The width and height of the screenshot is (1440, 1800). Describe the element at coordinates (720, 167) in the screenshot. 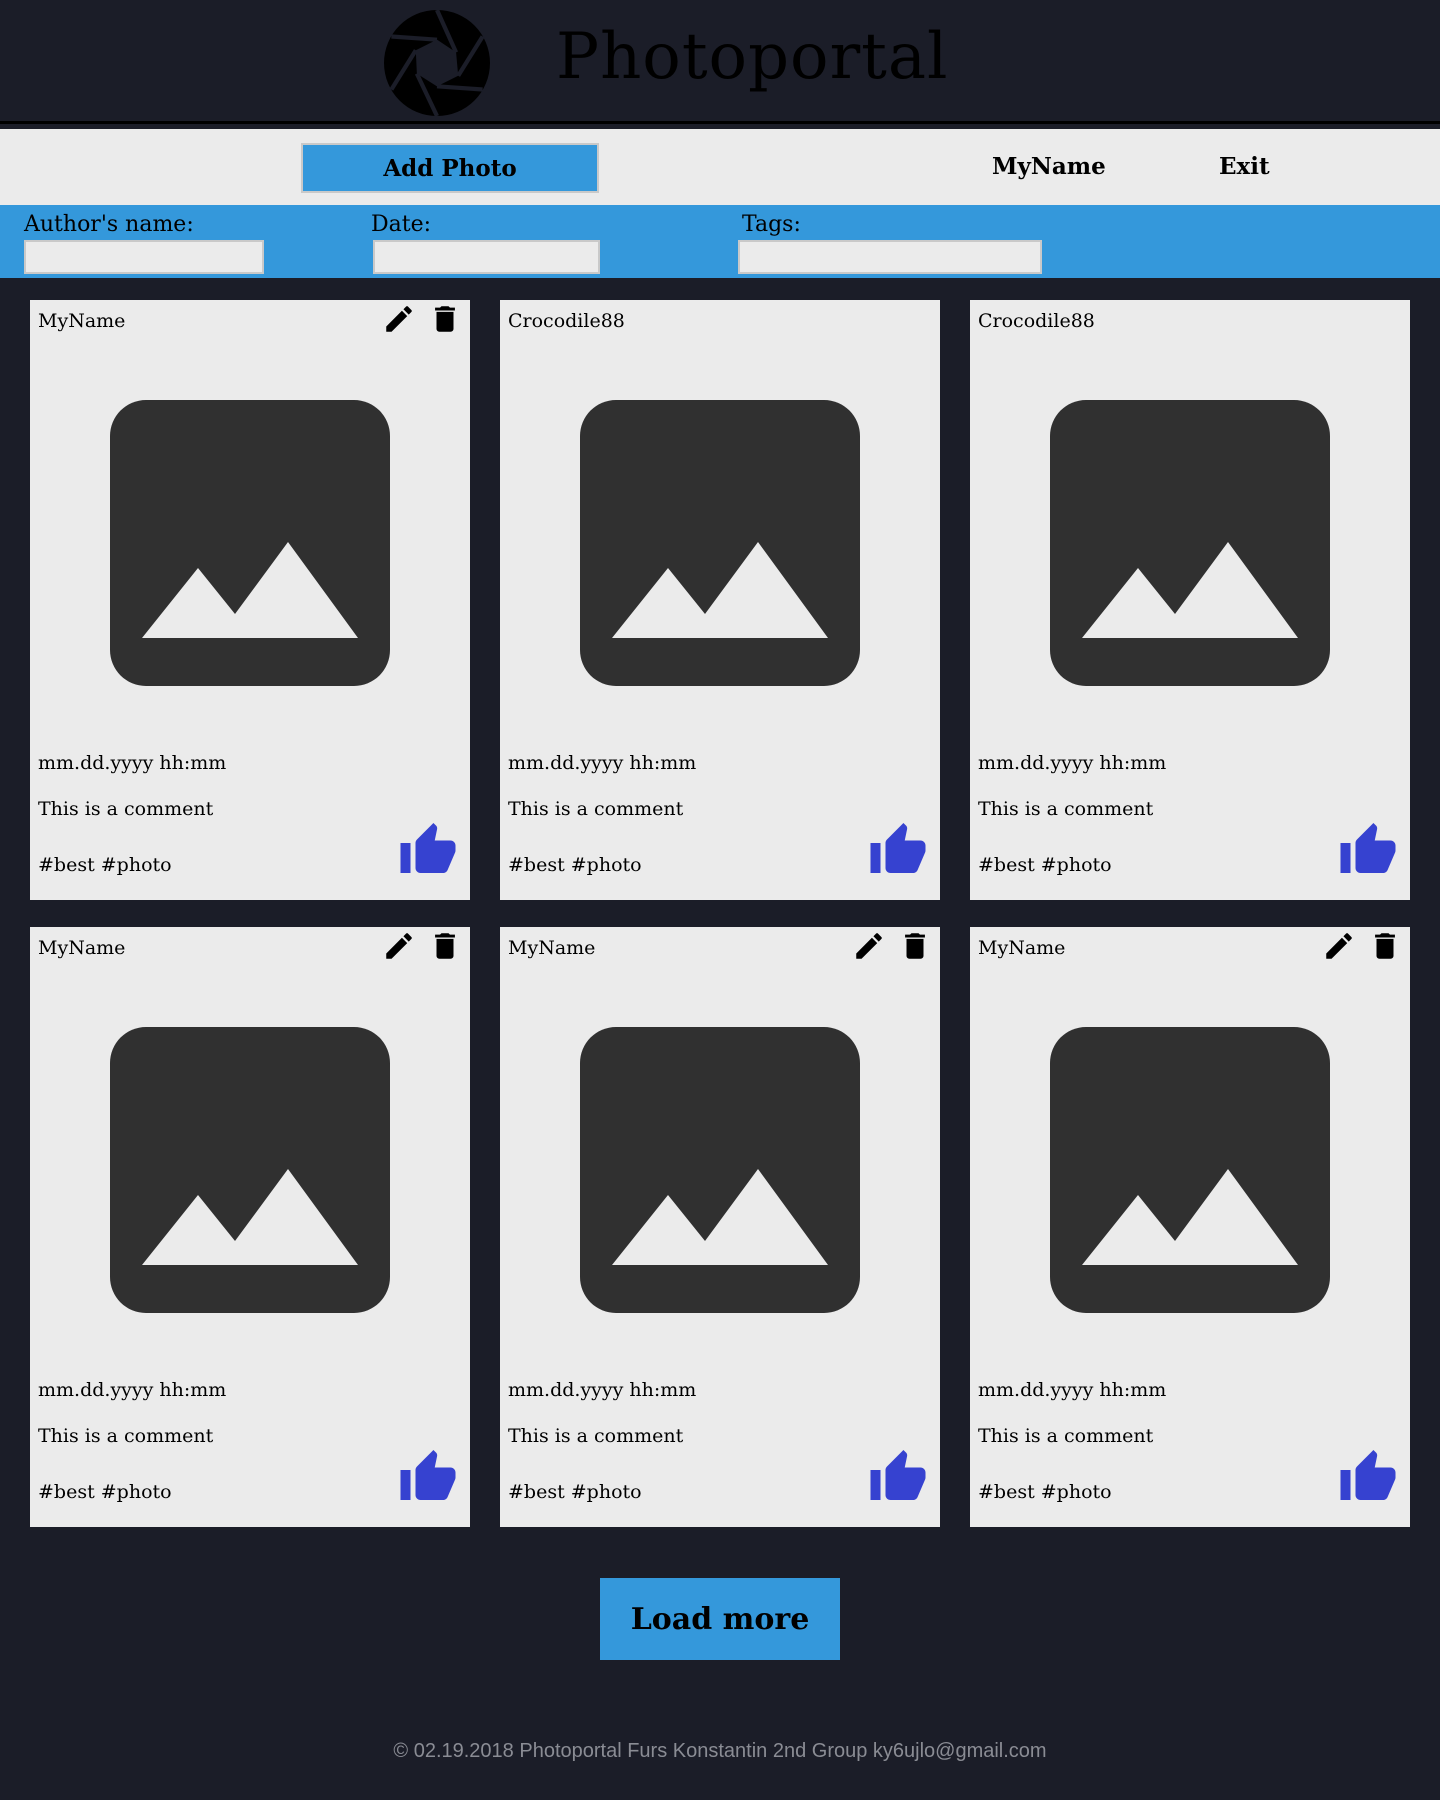

I see `top-nav: Add Photo MyName Exit` at that location.